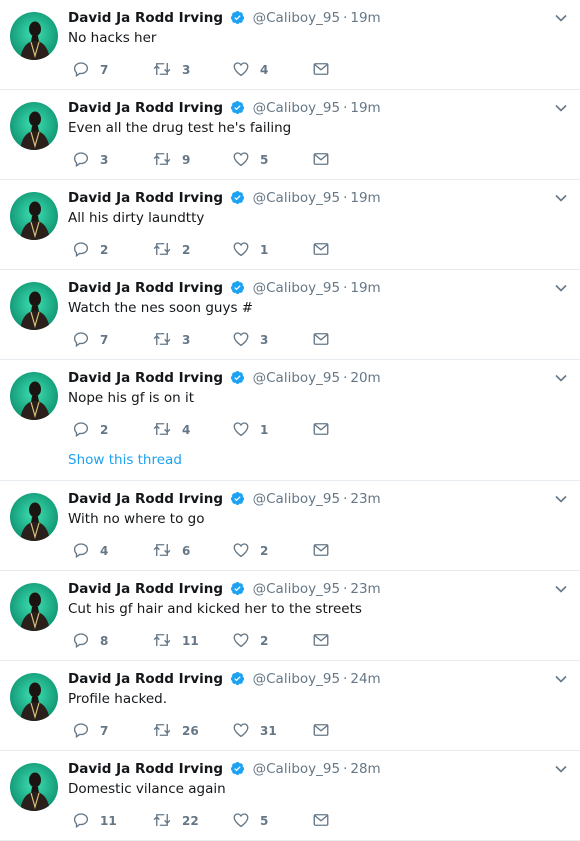 Image resolution: width=580 pixels, height=841 pixels. What do you see at coordinates (104, 160) in the screenshot?
I see `reply-count: 3` at bounding box center [104, 160].